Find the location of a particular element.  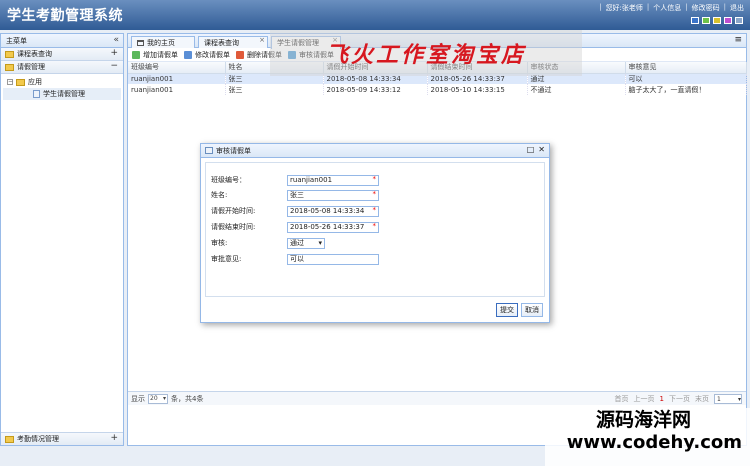

review-select-value: 通过 is located at coordinates (297, 243).